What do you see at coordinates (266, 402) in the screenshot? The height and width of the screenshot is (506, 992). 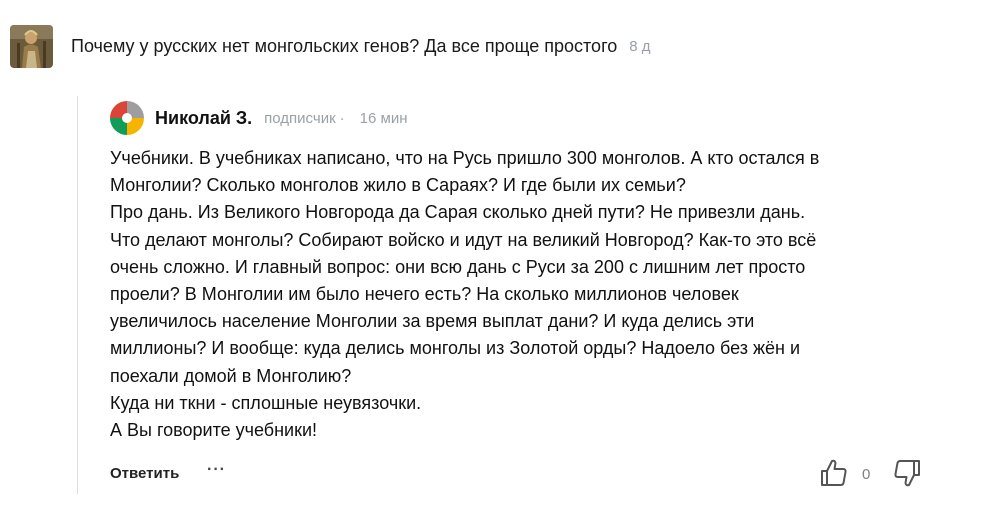 I see `comment-line: Куда ни ткни - сплошные неувязочки.` at bounding box center [266, 402].